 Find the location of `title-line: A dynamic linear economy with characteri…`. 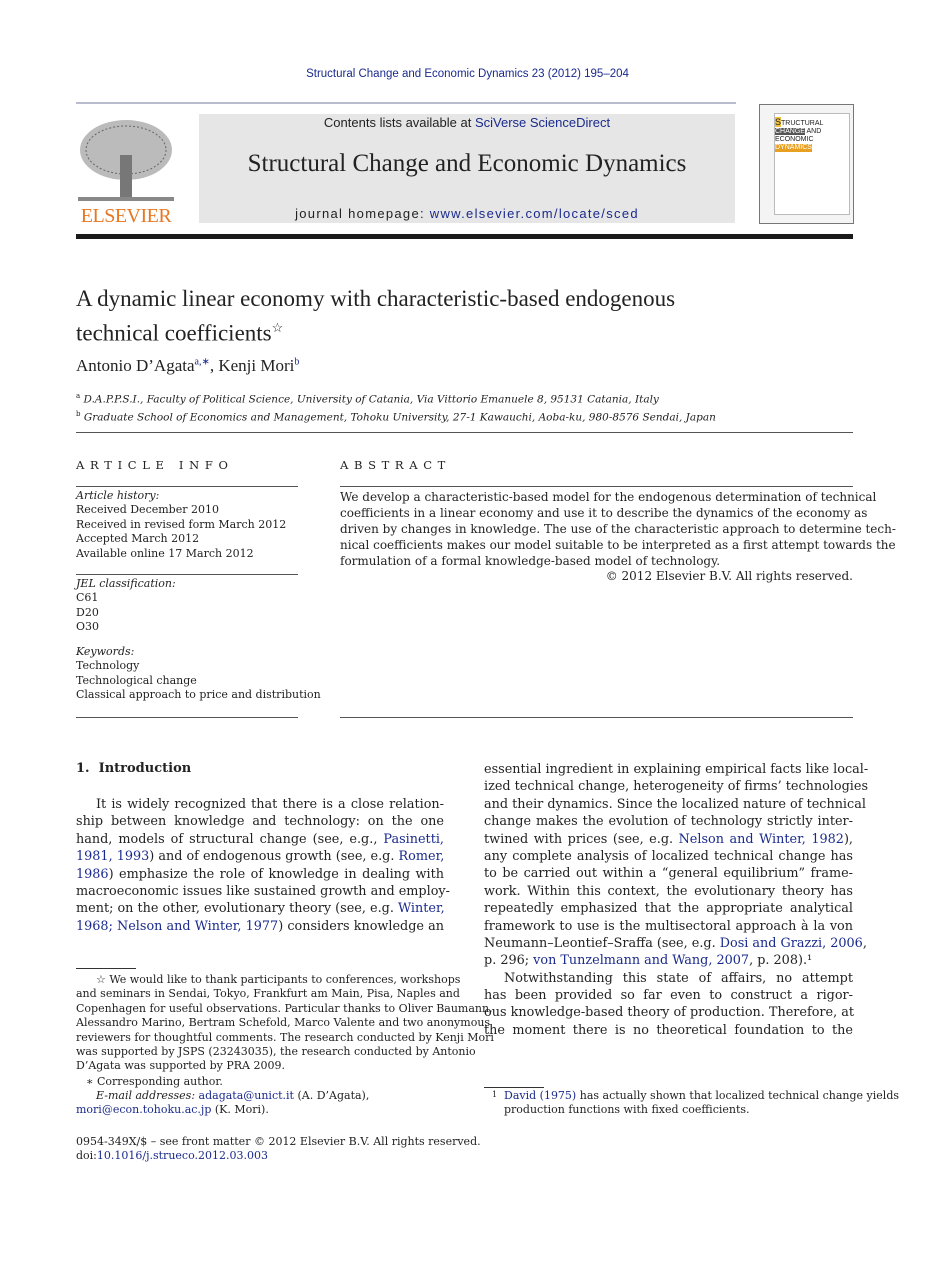

title-line: A dynamic linear economy with characteri… is located at coordinates (376, 298).